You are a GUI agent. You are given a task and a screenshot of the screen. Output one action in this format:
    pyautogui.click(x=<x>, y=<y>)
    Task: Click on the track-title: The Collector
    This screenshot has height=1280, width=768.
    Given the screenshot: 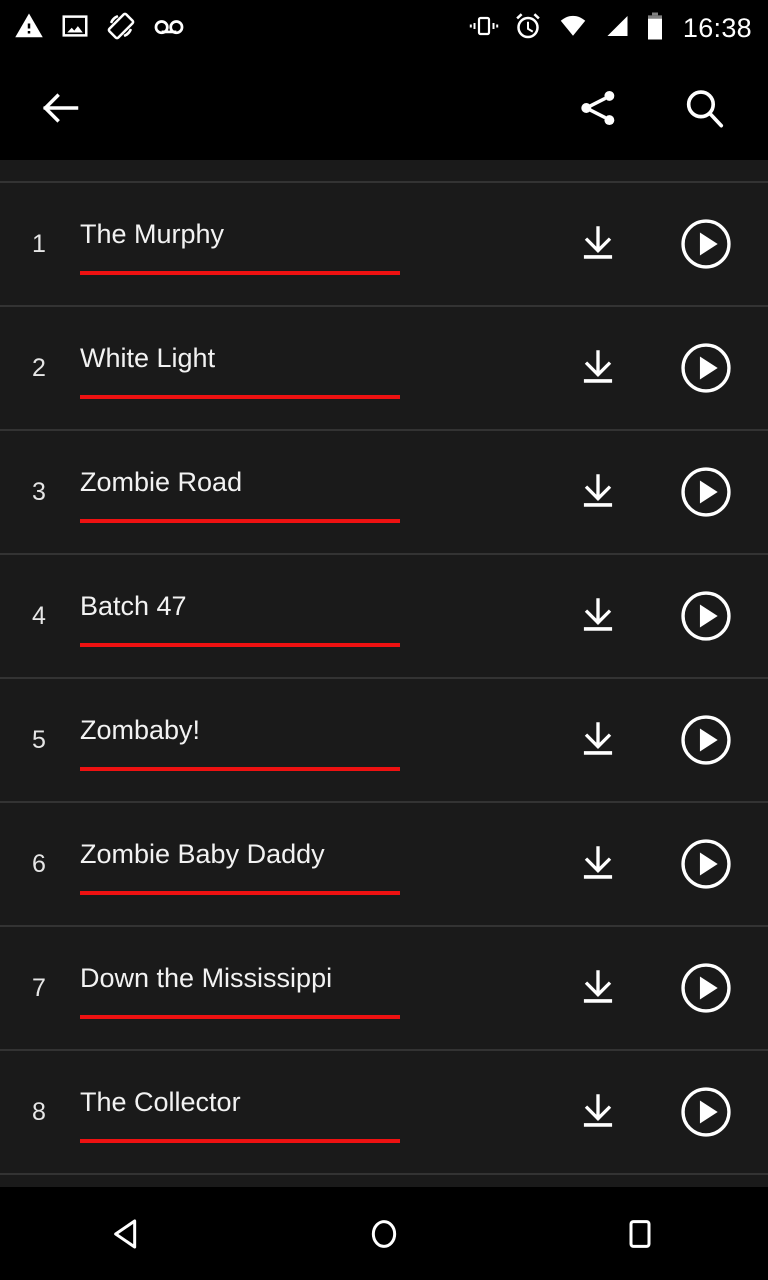 What is the action you would take?
    pyautogui.click(x=160, y=1102)
    